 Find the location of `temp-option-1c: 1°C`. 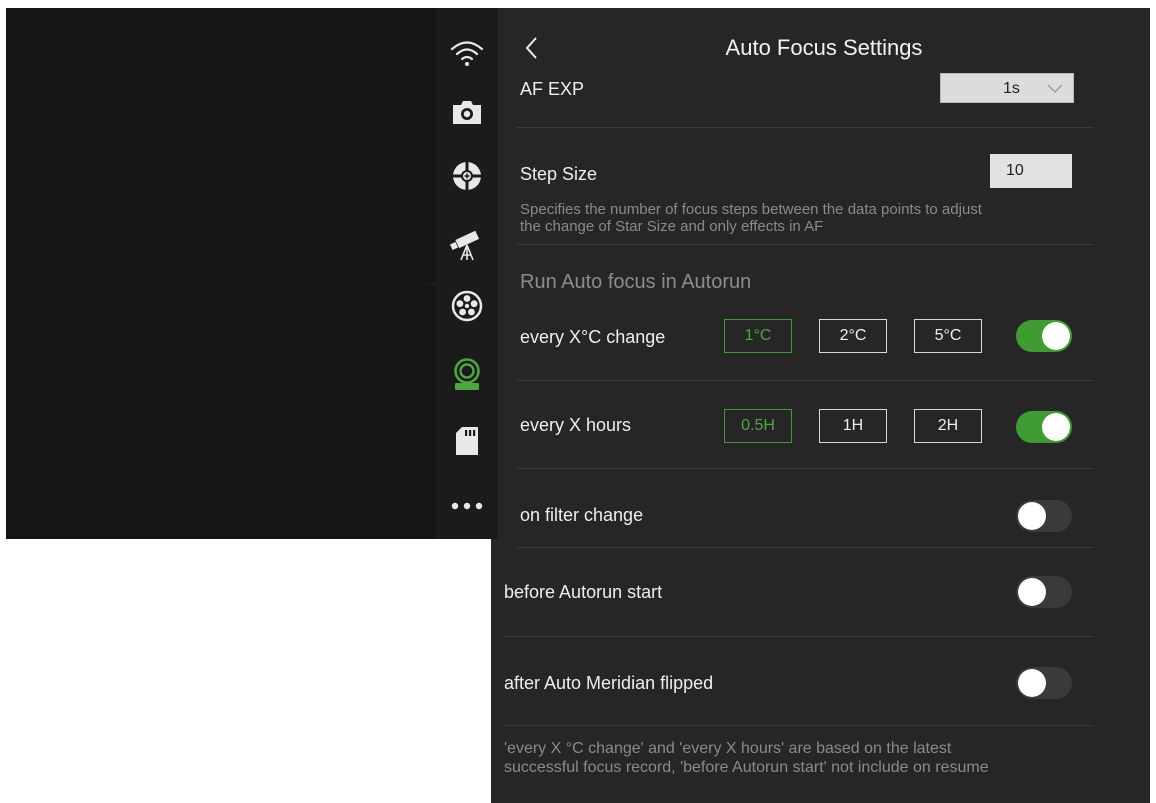

temp-option-1c: 1°C is located at coordinates (758, 336).